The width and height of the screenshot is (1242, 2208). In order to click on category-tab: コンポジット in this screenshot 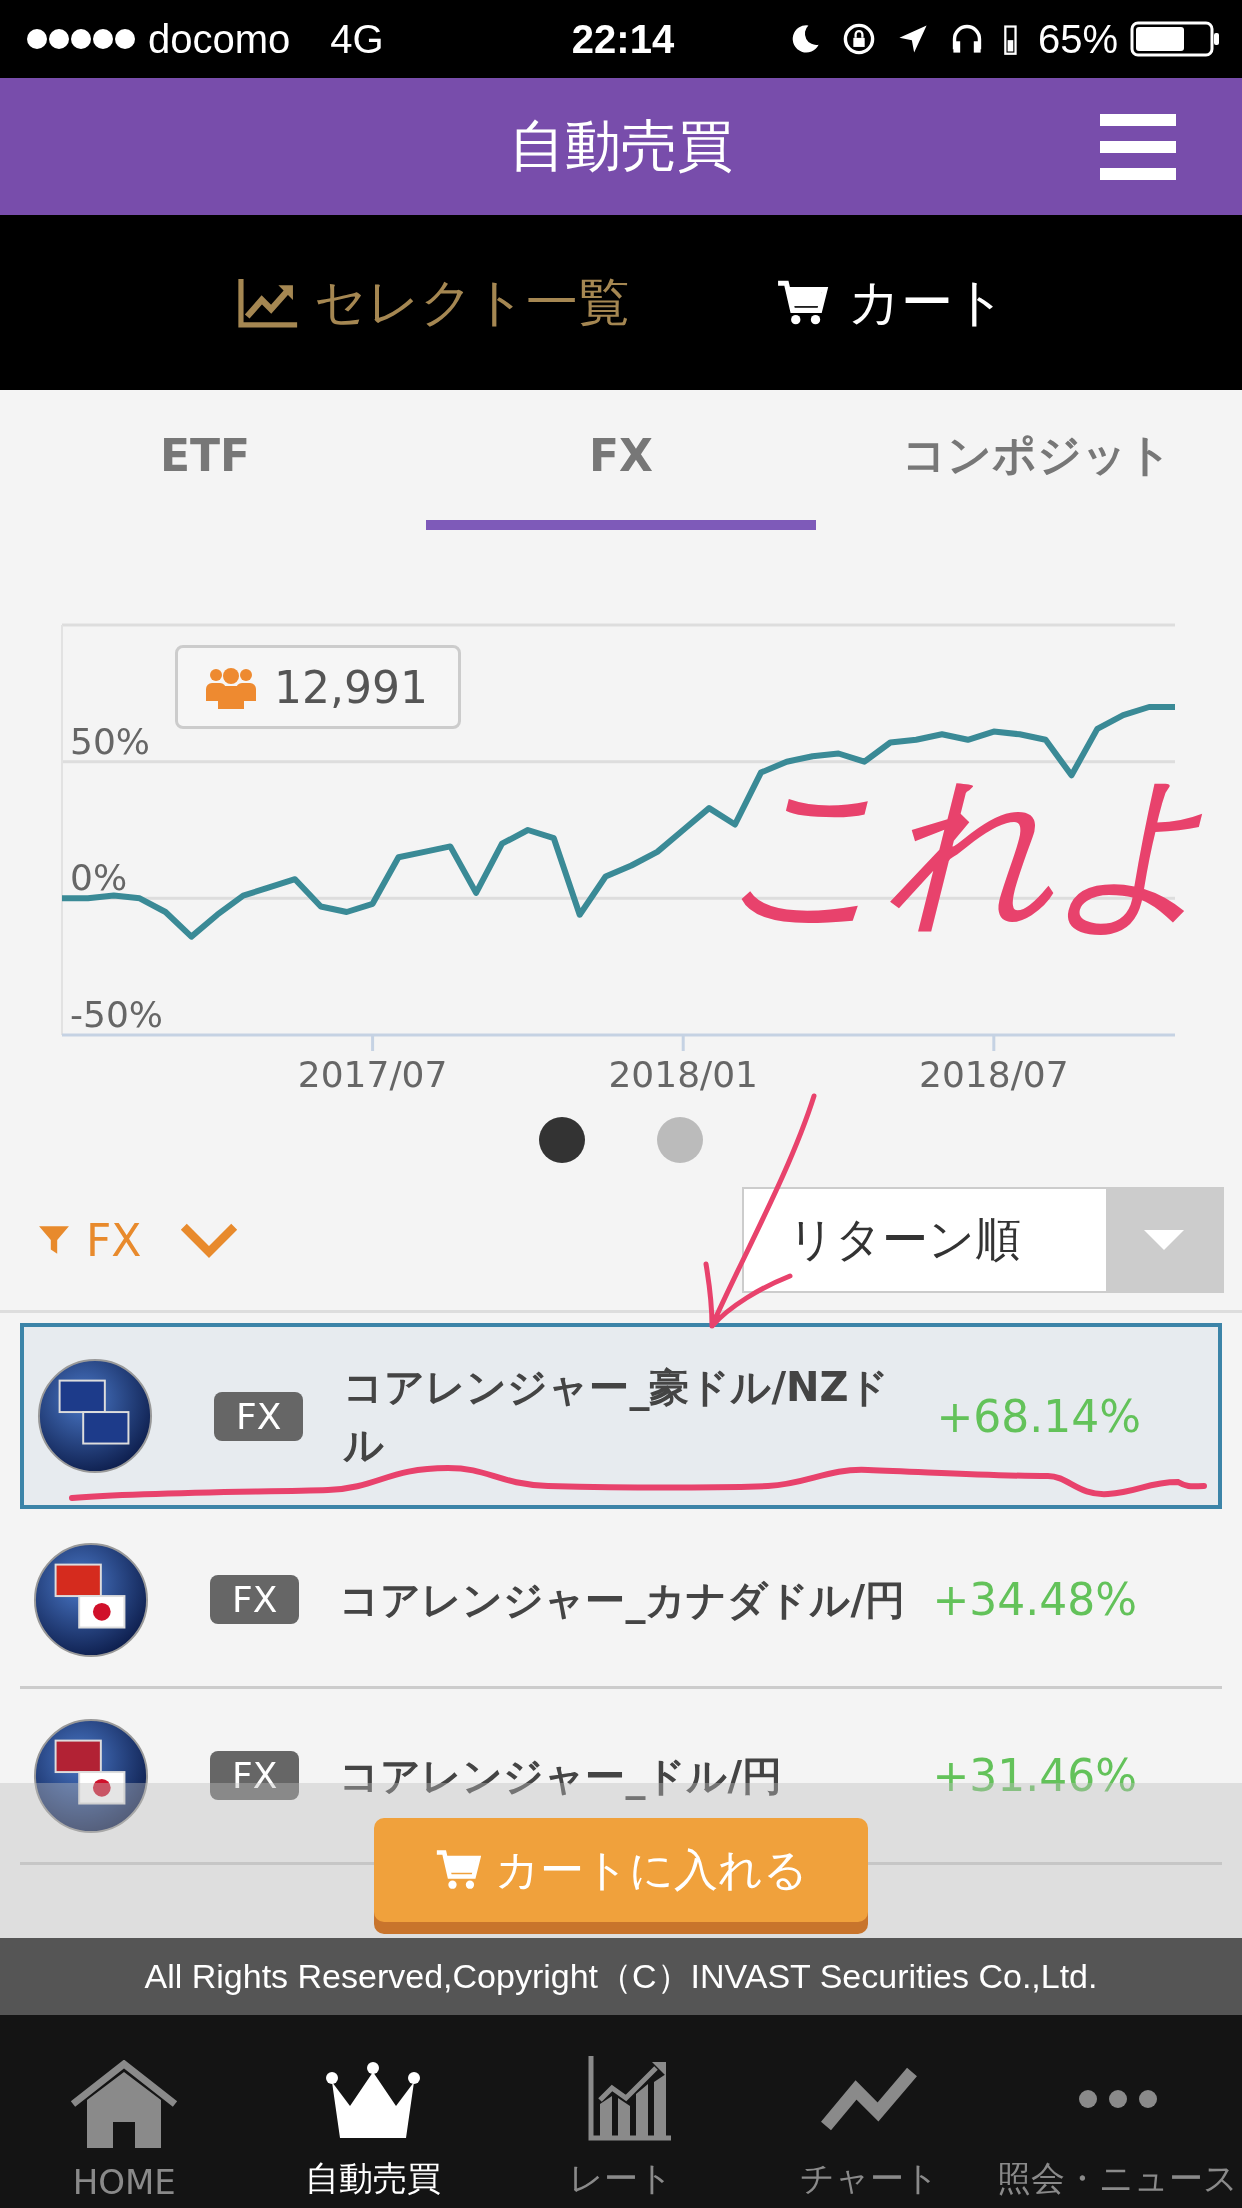, I will do `click(1037, 460)`.